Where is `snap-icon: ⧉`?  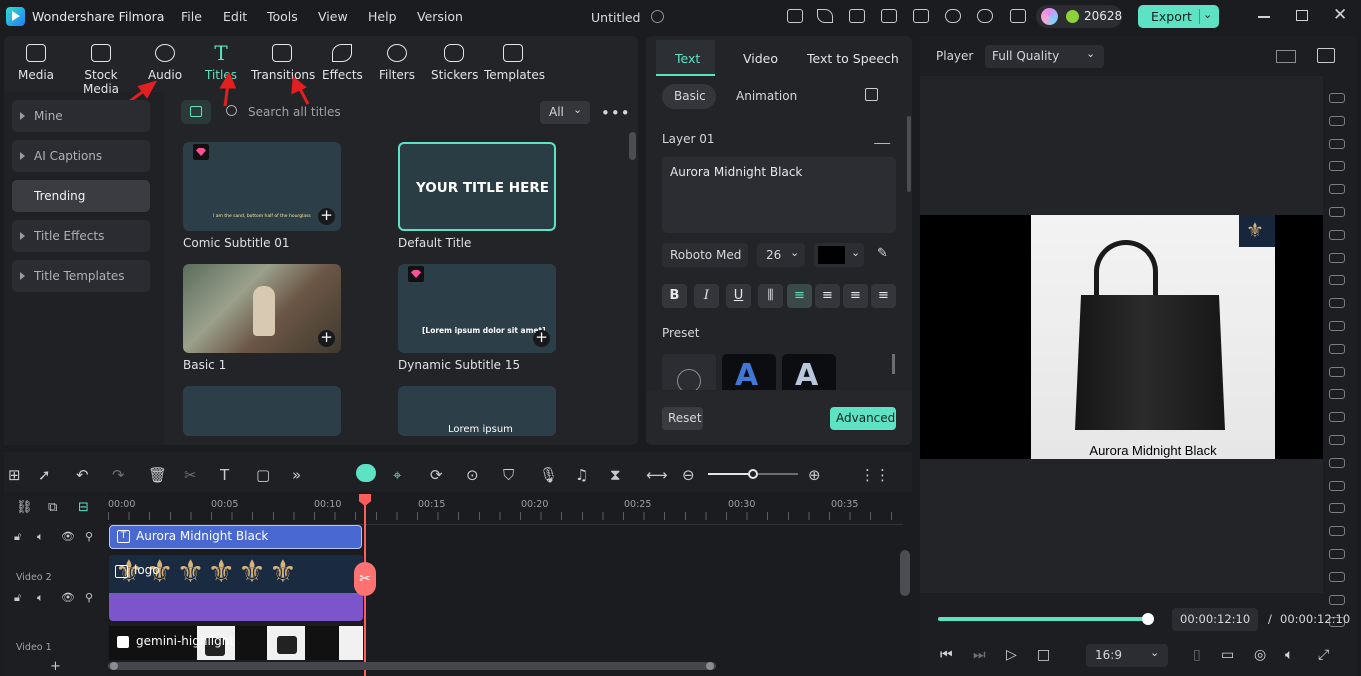
snap-icon: ⧉ is located at coordinates (52, 507).